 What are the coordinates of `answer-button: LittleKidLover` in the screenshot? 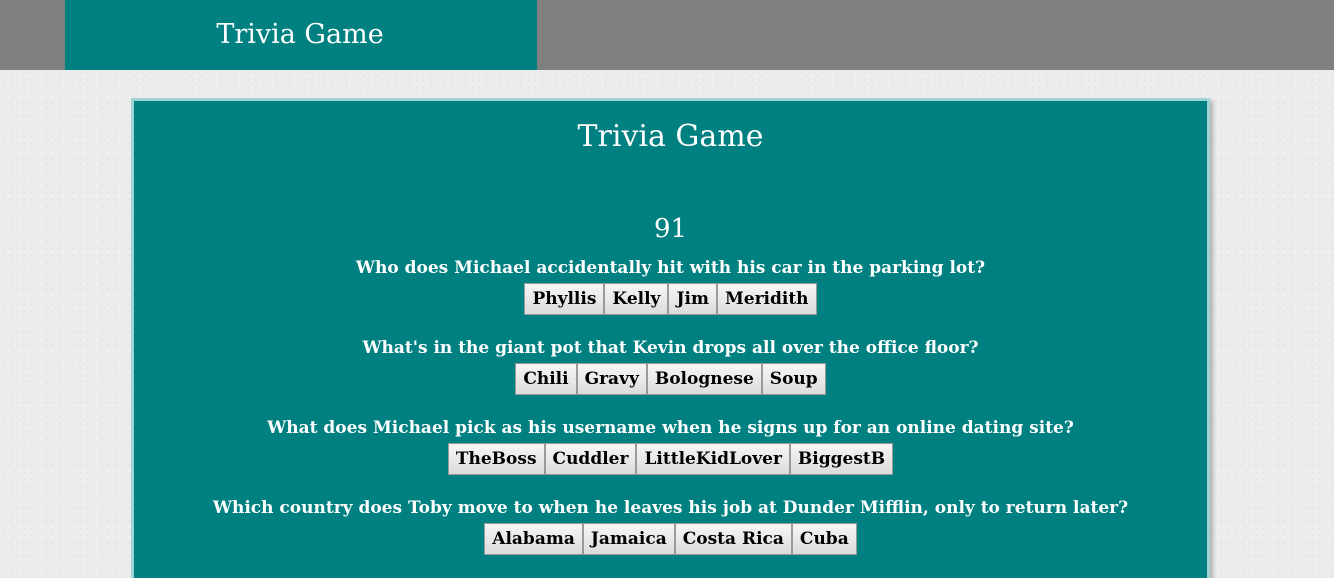 It's located at (713, 459).